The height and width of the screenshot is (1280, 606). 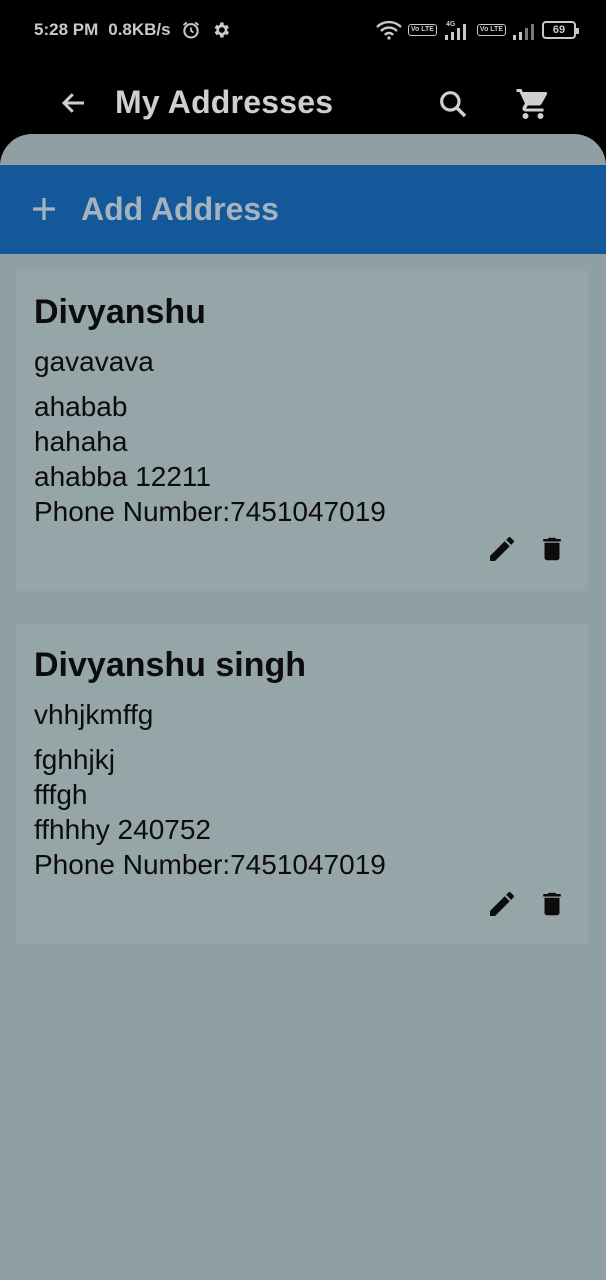 What do you see at coordinates (221, 30) in the screenshot?
I see `settings-icon` at bounding box center [221, 30].